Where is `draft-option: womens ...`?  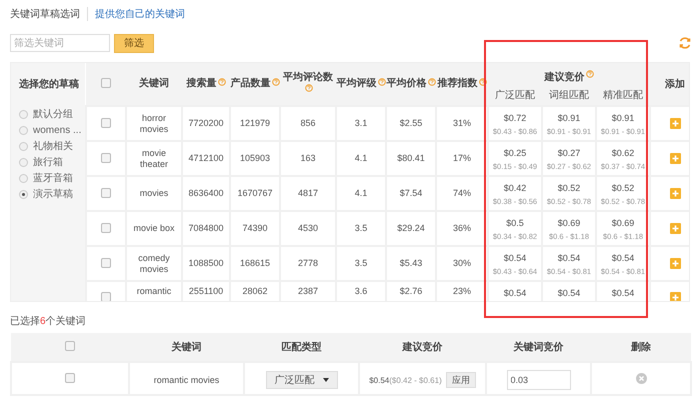
draft-option: womens ... is located at coordinates (52, 130).